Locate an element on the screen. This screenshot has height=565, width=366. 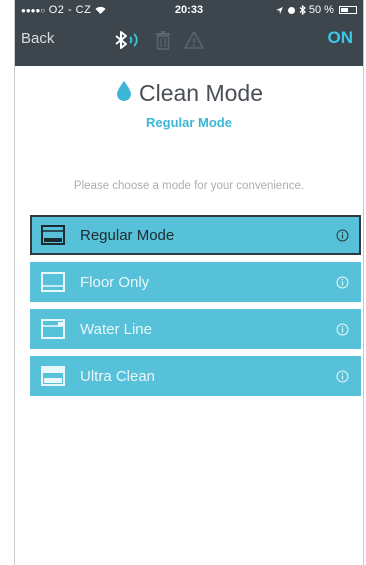
nav-icons is located at coordinates (159, 40).